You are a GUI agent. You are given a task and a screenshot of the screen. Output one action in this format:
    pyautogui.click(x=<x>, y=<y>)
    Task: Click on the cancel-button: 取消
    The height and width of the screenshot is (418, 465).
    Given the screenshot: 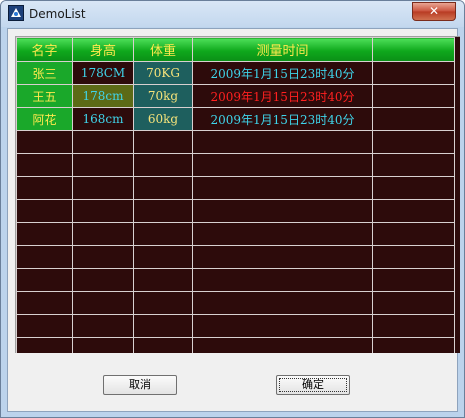 What is the action you would take?
    pyautogui.click(x=140, y=385)
    